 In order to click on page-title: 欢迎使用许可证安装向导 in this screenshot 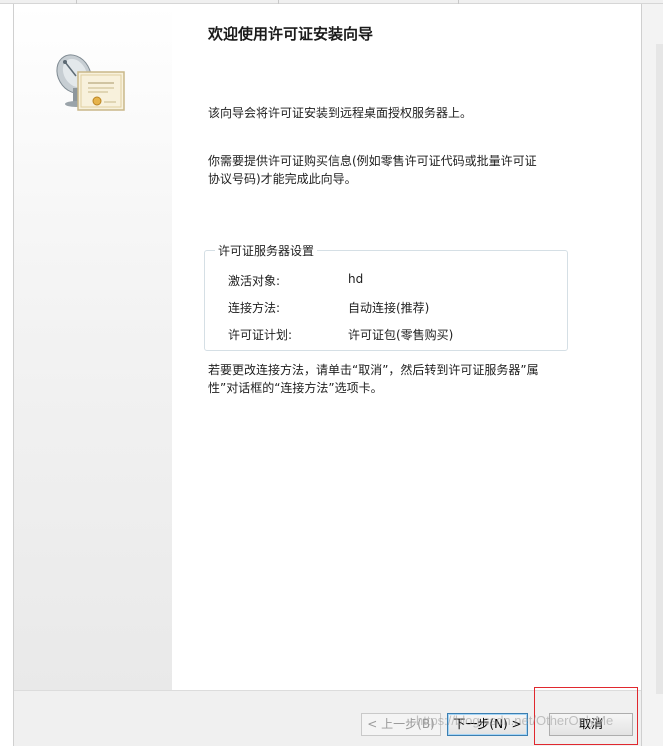, I will do `click(291, 34)`.